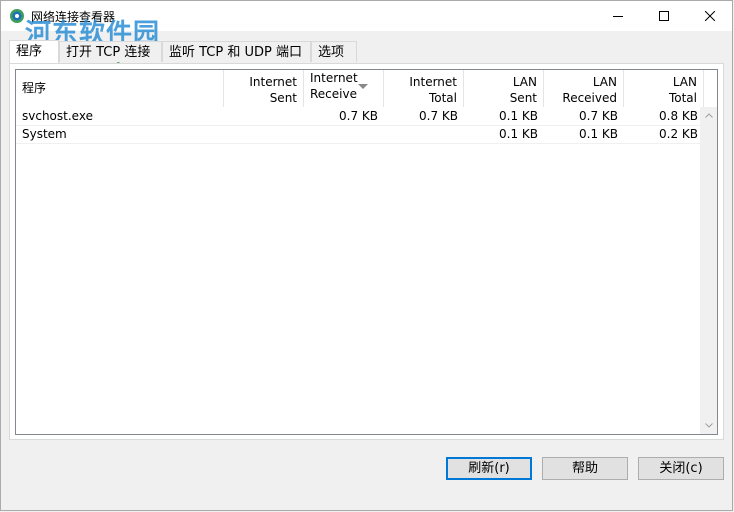 The image size is (734, 512). I want to click on col-header-label: 程序, so click(34, 88).